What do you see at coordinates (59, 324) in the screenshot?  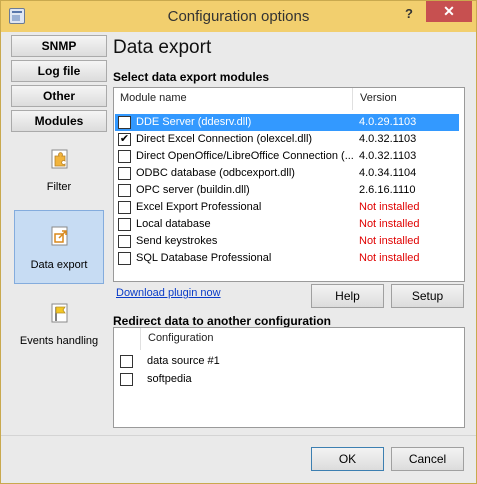 I see `nav-tile-events-handling: Events handling` at bounding box center [59, 324].